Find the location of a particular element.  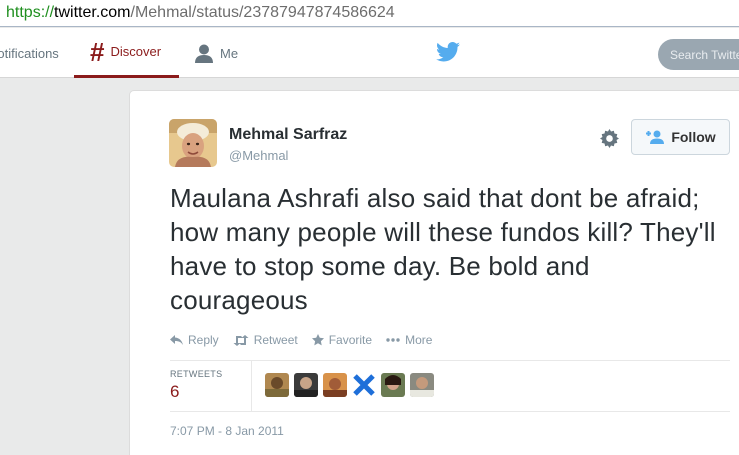

nav-notifications: Notifications is located at coordinates (29, 53).